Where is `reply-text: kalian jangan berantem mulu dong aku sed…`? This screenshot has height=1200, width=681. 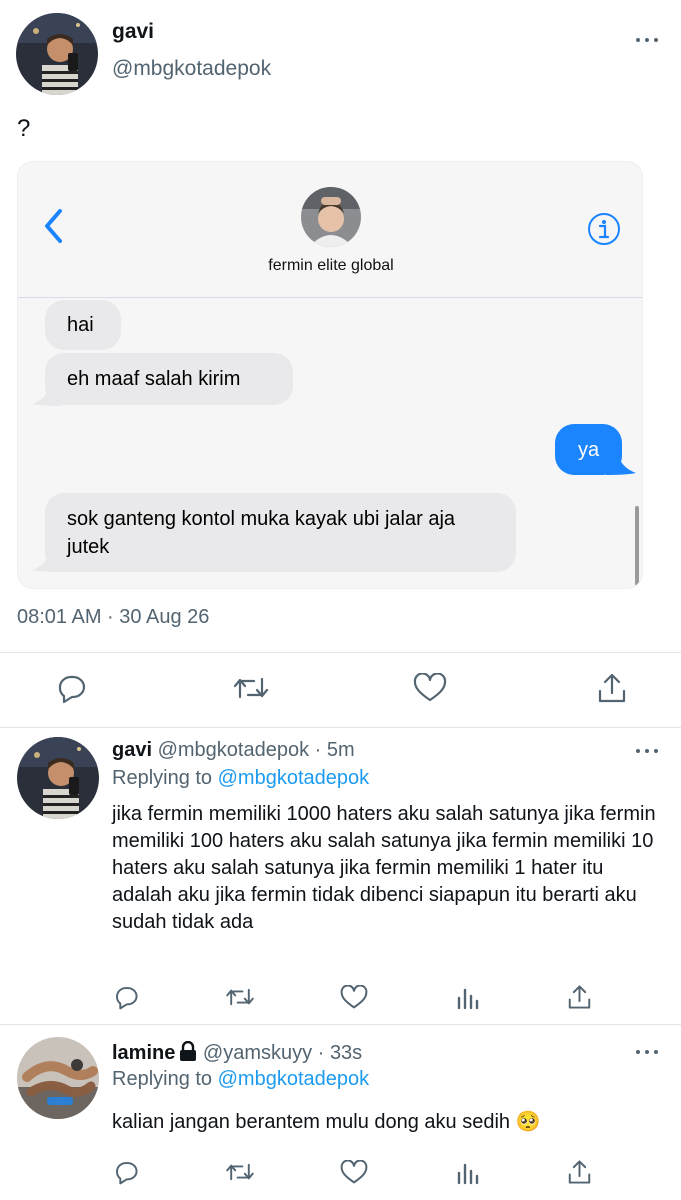
reply-text: kalian jangan berantem mulu dong aku sed… is located at coordinates (326, 1122).